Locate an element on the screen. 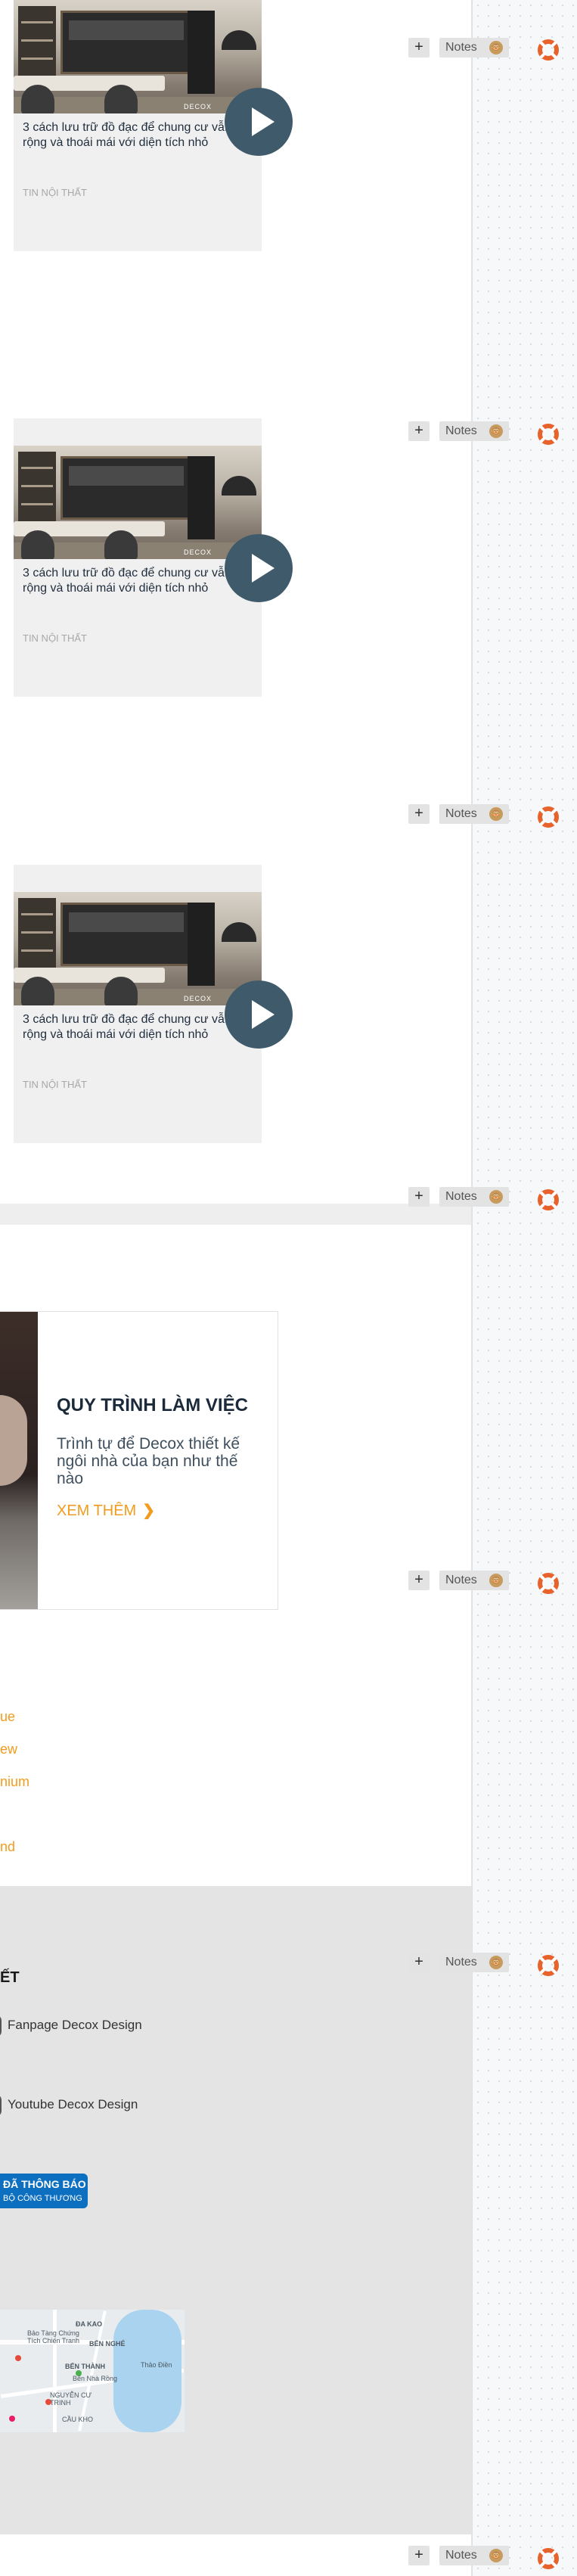 The height and width of the screenshot is (2576, 577). see-more-link: XEM THÊM ❯ is located at coordinates (106, 1510).